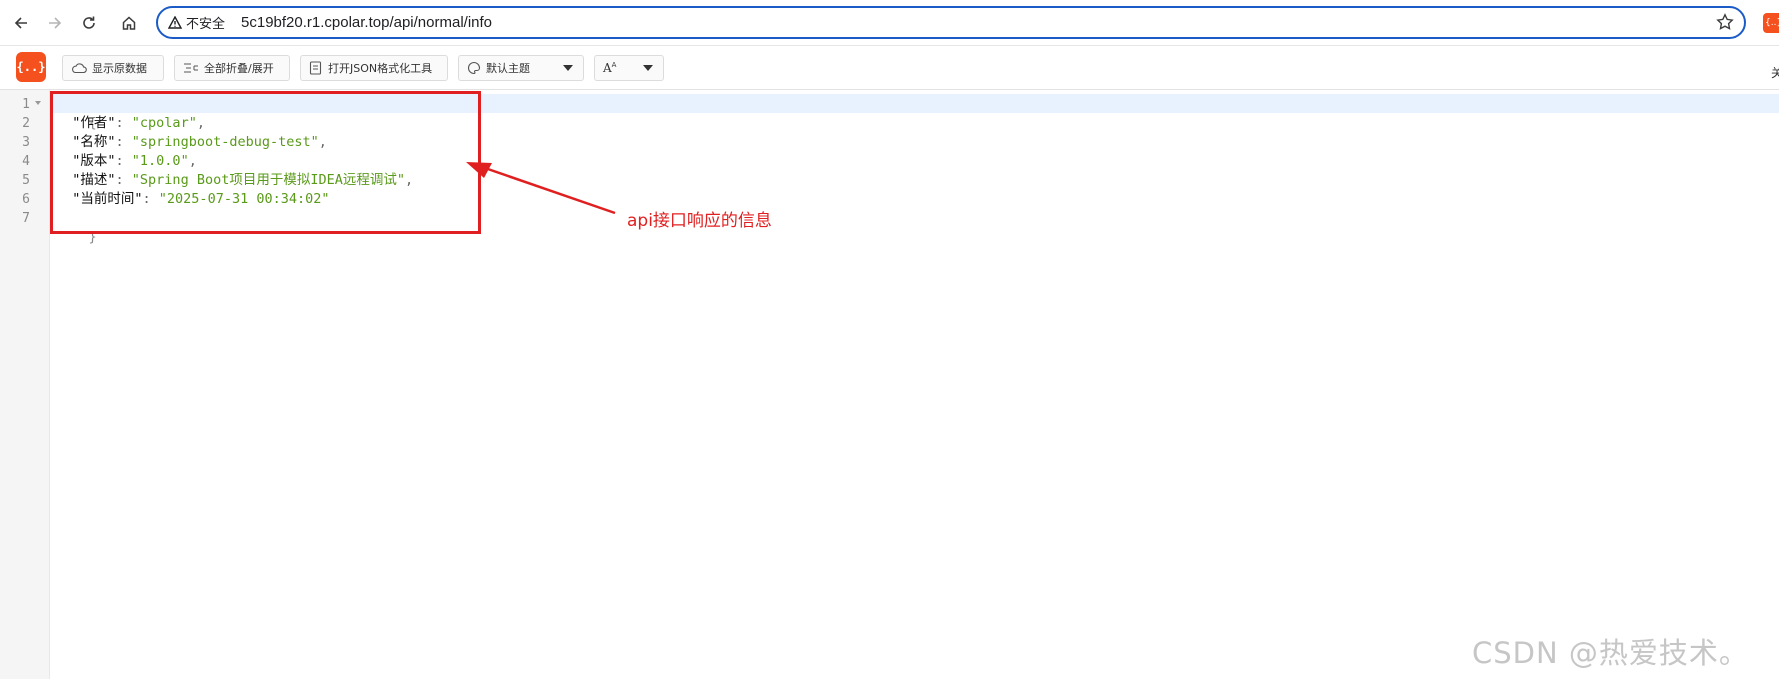  What do you see at coordinates (25, 384) in the screenshot?
I see `line-number-gutter: 1 2 3 4 5 6 7` at bounding box center [25, 384].